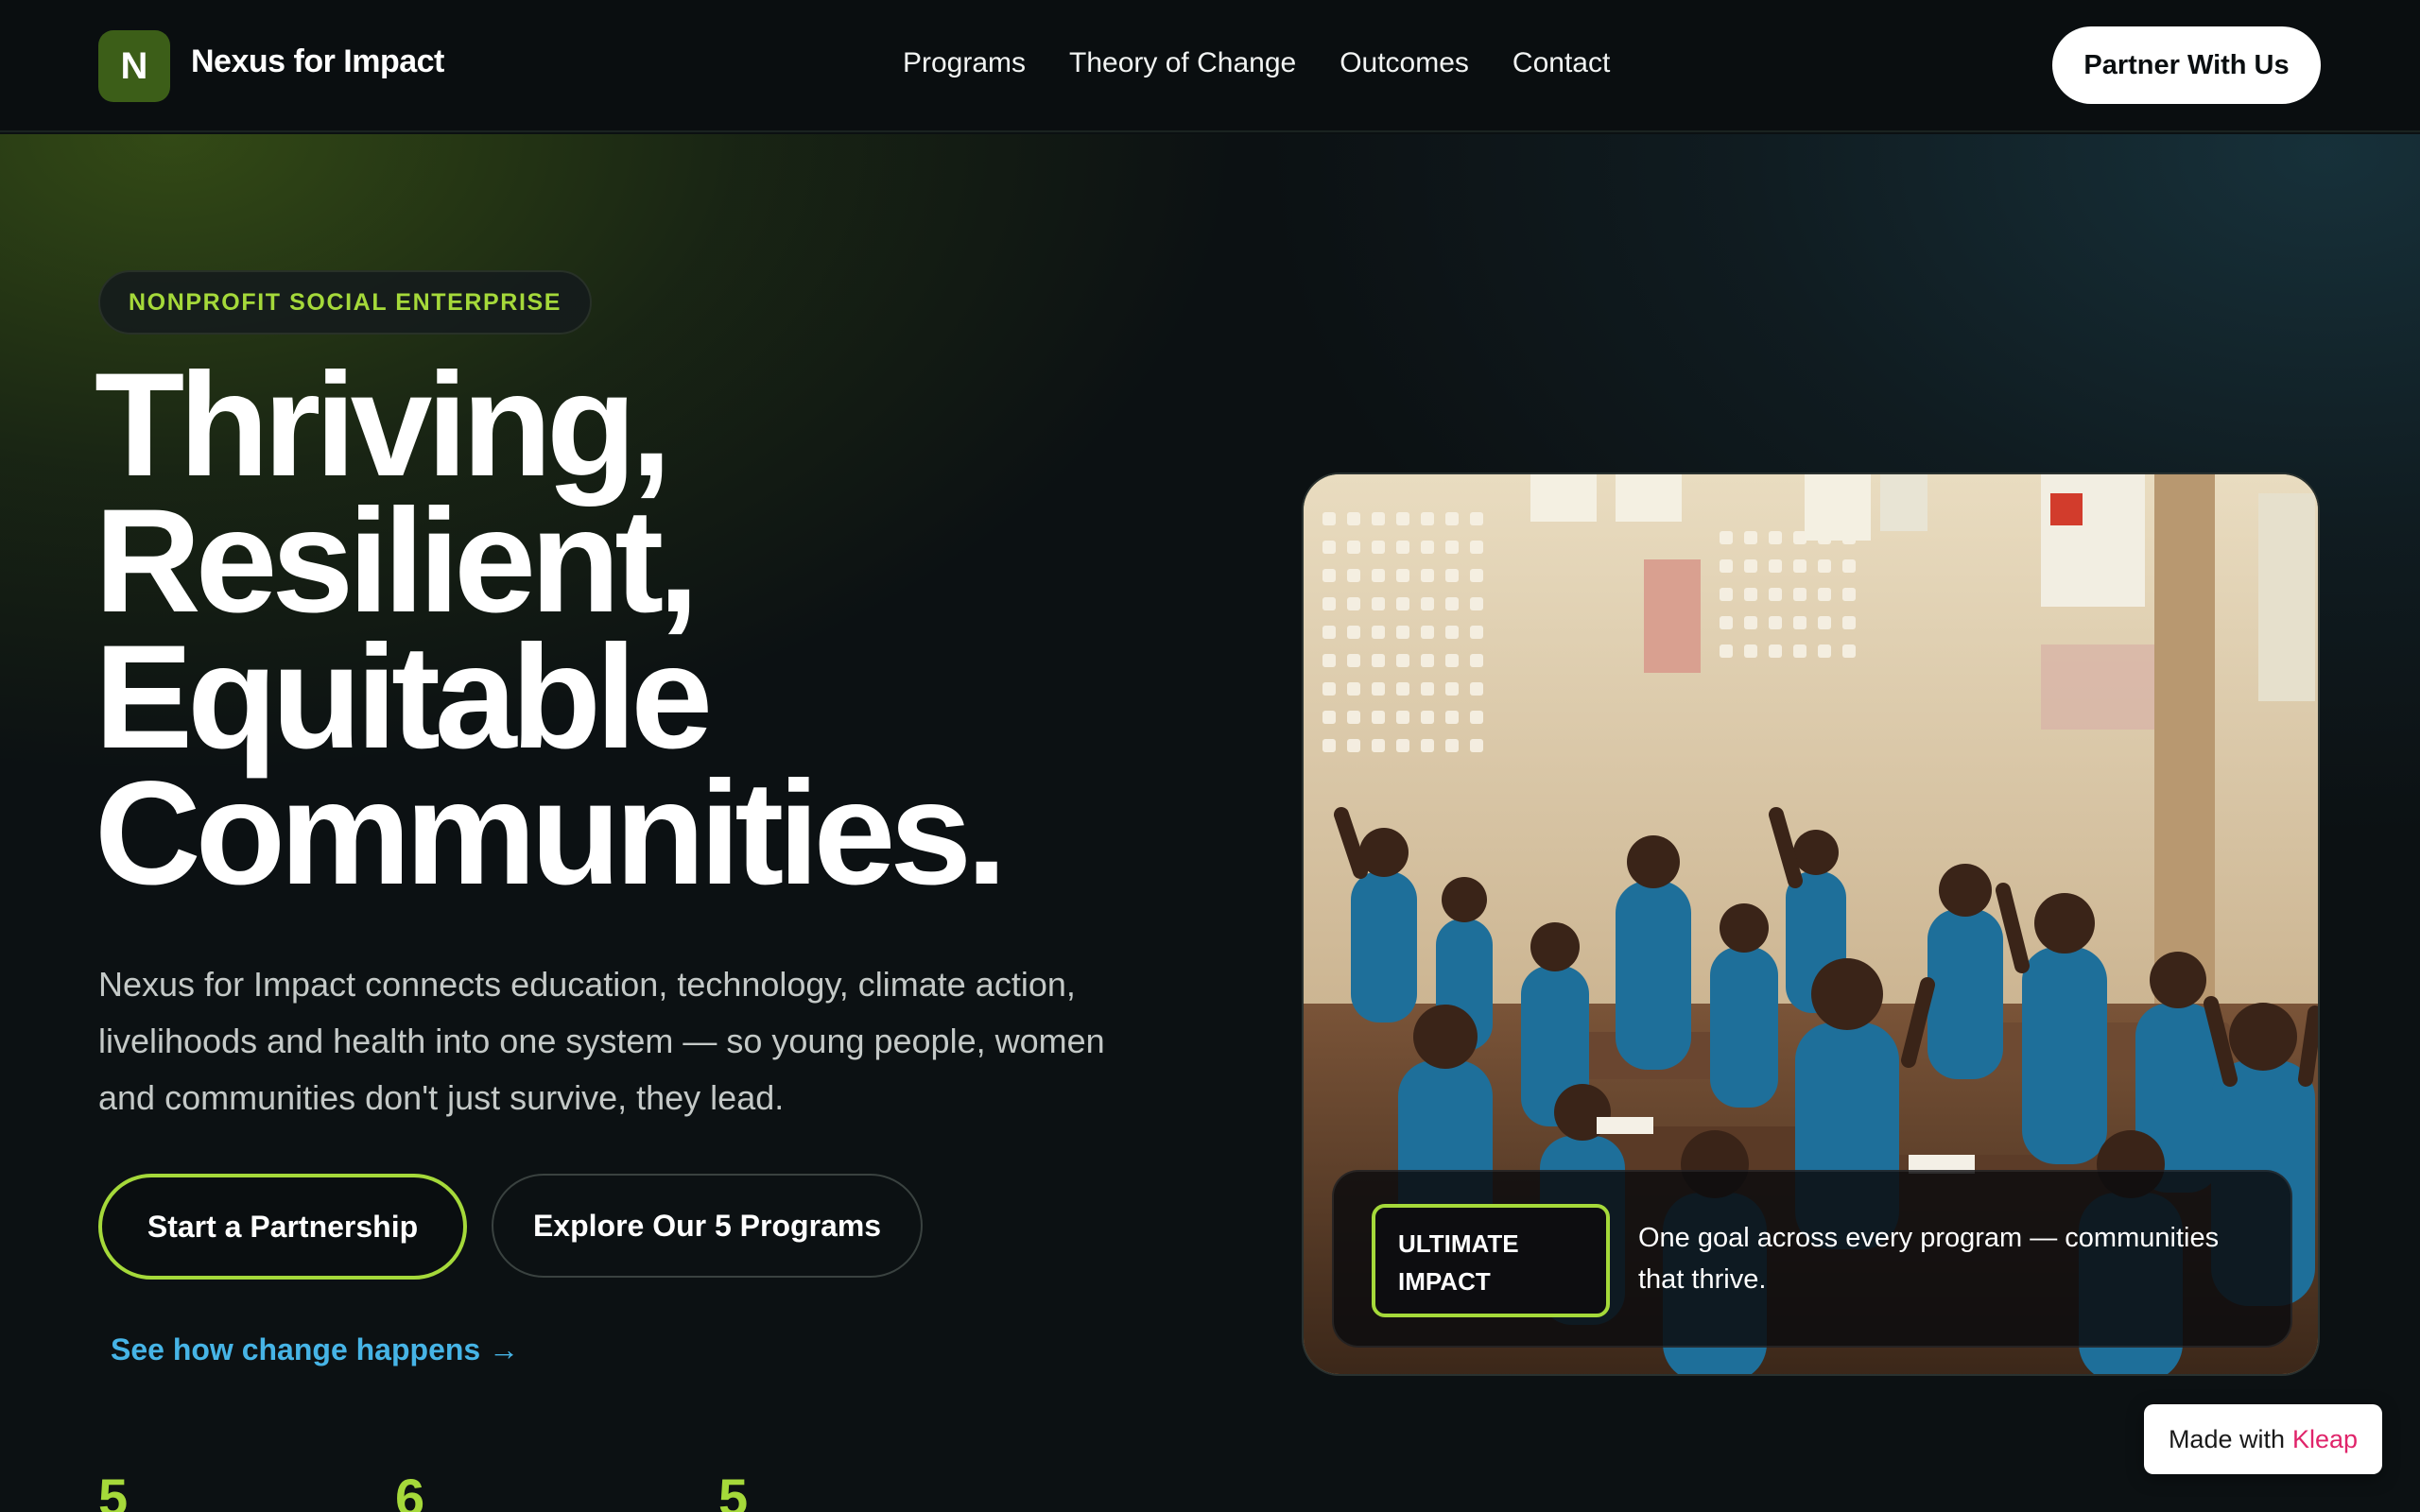  What do you see at coordinates (551, 833) in the screenshot?
I see `headline-line: Communities.` at bounding box center [551, 833].